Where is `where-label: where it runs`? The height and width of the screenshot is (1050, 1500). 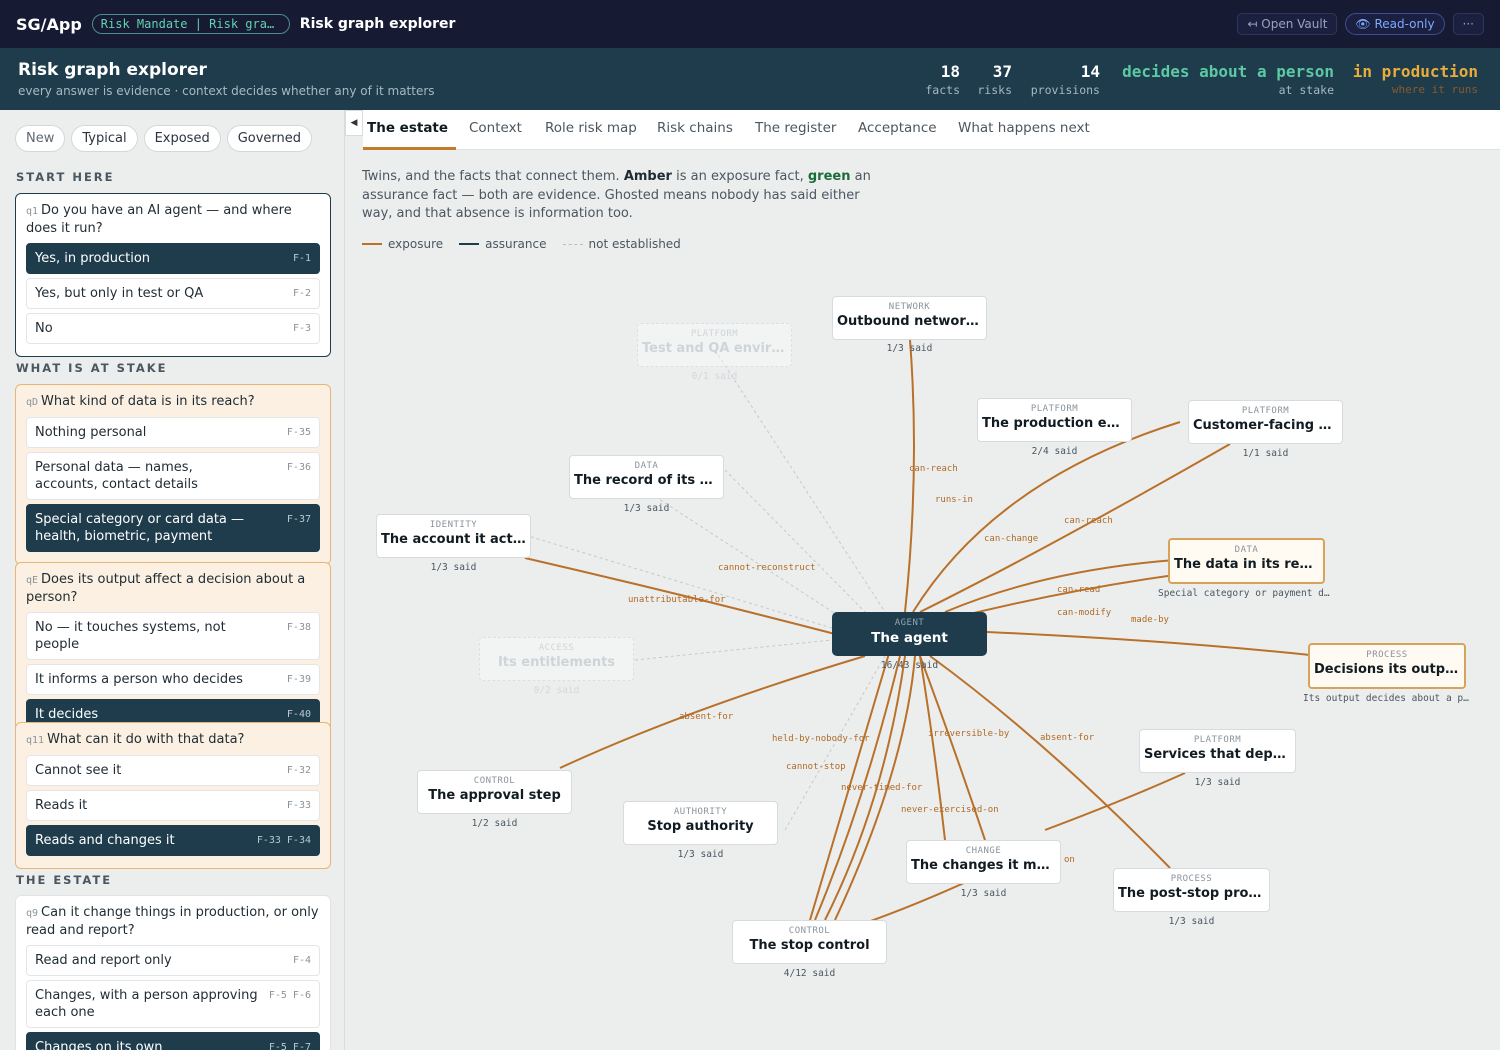
where-label: where it runs is located at coordinates (1434, 89).